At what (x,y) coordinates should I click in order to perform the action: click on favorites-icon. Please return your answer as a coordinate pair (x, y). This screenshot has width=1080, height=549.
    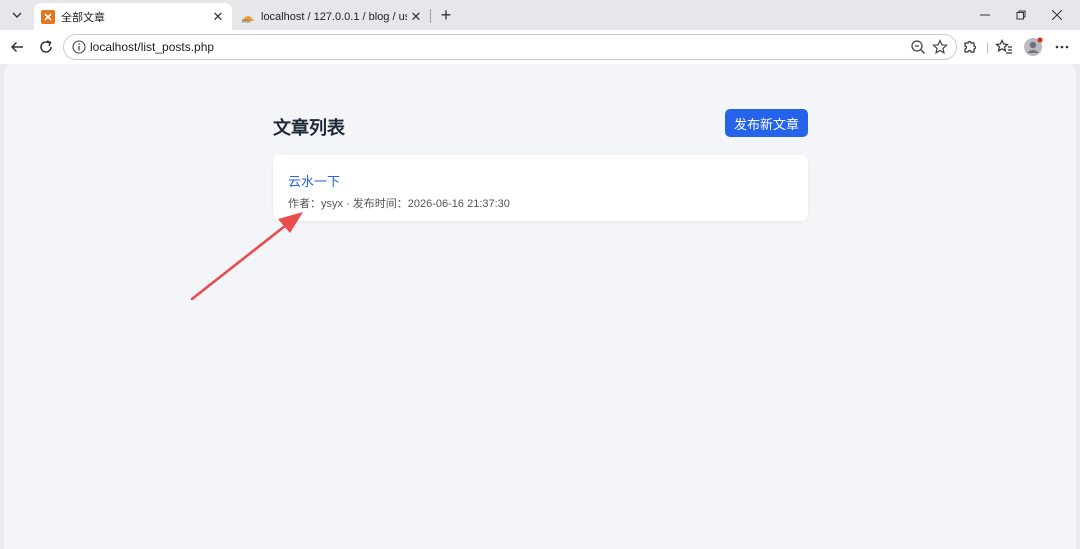
    Looking at the image, I should click on (1003, 46).